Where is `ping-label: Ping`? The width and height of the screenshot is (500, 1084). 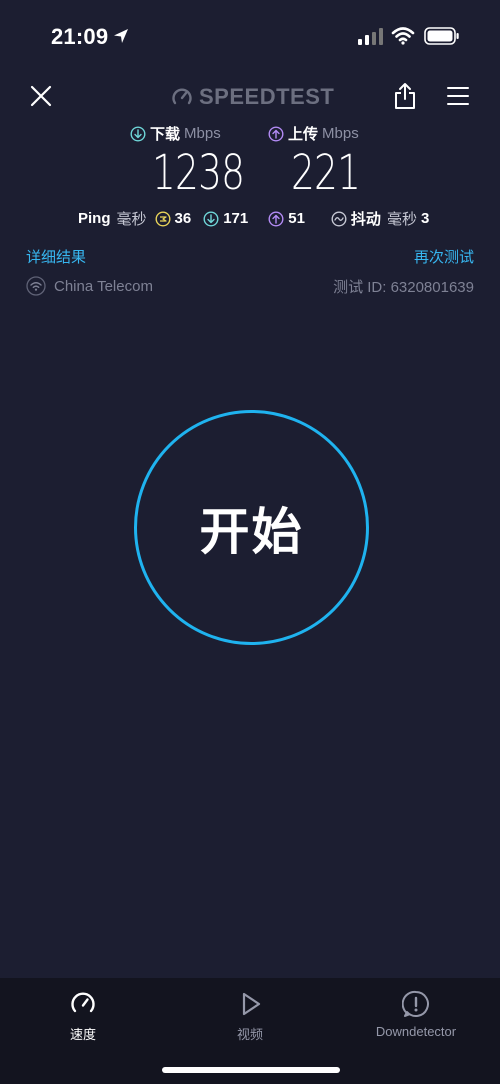 ping-label: Ping is located at coordinates (94, 218).